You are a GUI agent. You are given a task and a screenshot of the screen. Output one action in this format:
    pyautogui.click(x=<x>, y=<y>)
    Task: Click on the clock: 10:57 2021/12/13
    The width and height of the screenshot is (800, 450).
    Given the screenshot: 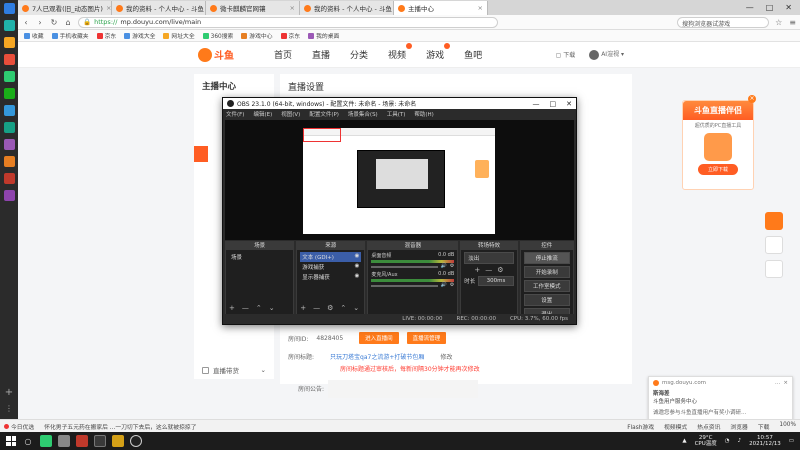 What is the action you would take?
    pyautogui.click(x=765, y=441)
    